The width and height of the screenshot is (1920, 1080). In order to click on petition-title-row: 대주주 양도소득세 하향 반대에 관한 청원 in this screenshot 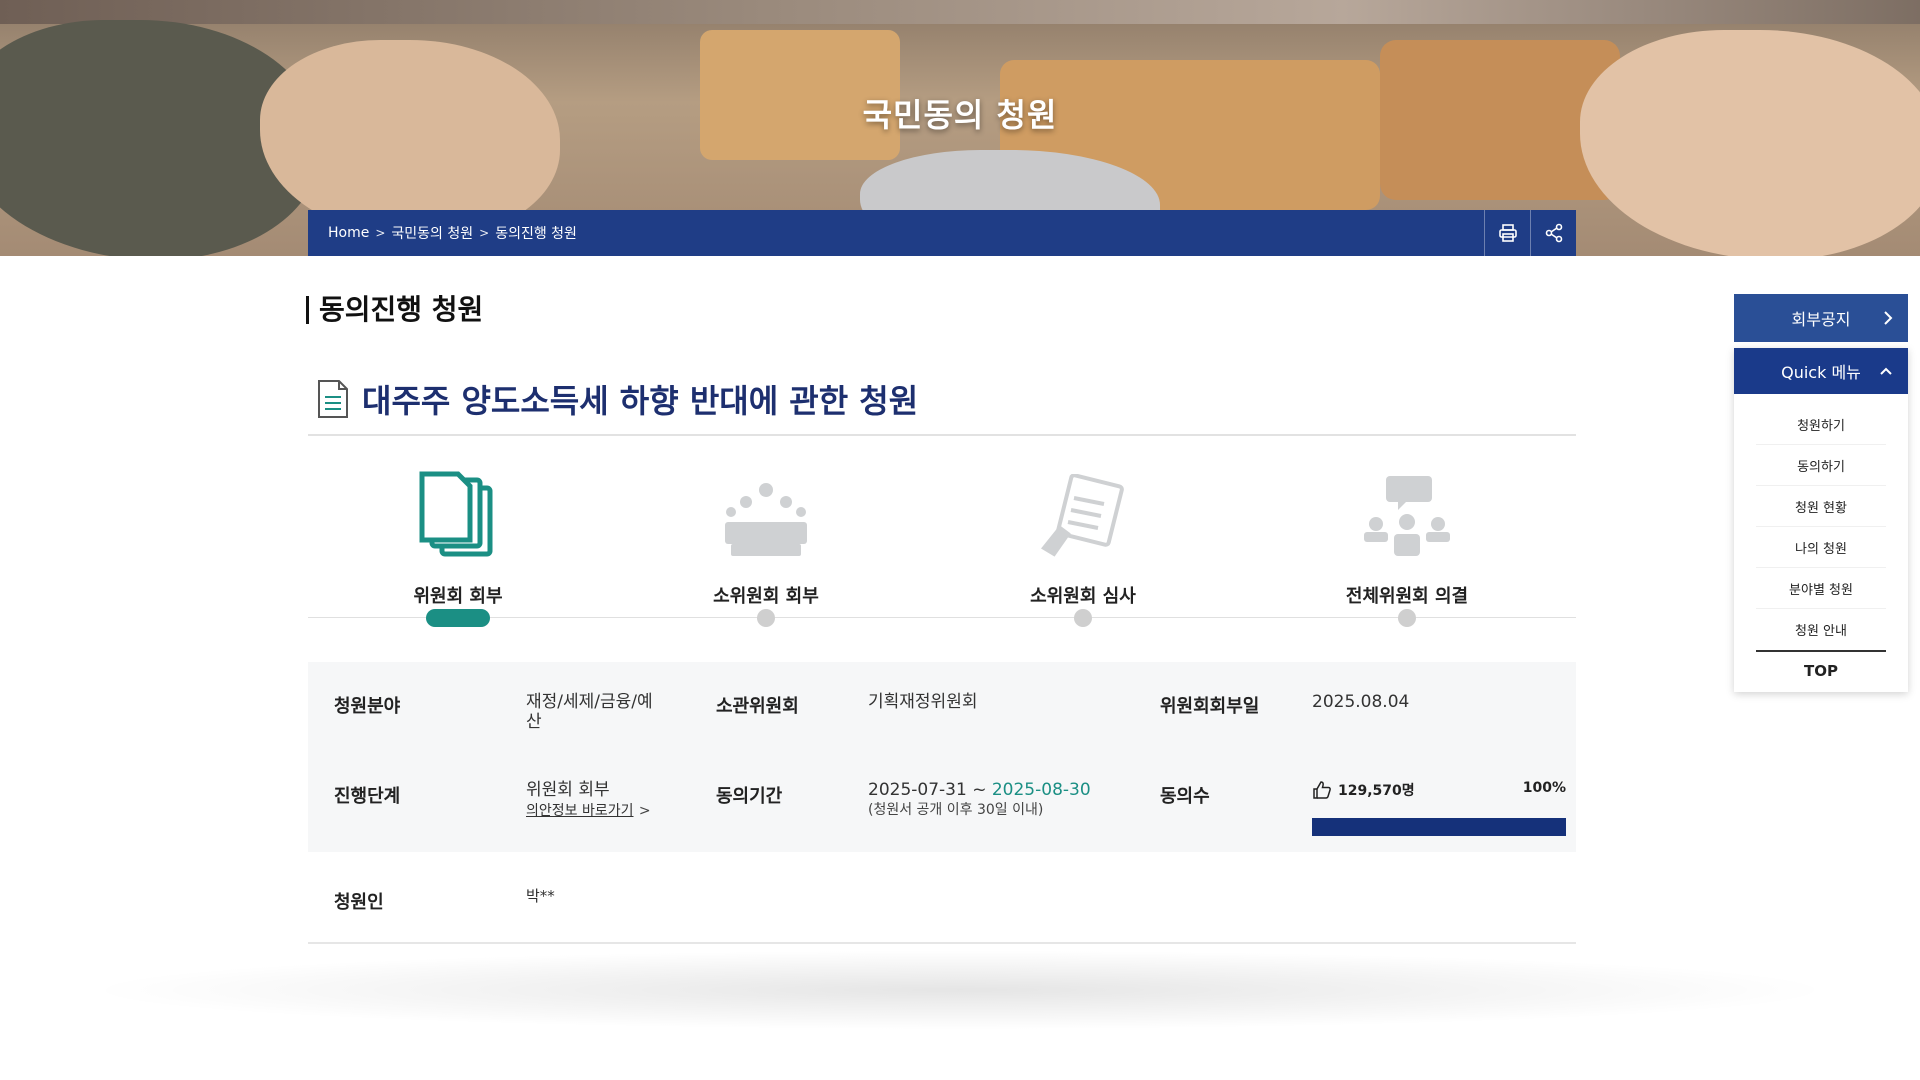, I will do `click(617, 399)`.